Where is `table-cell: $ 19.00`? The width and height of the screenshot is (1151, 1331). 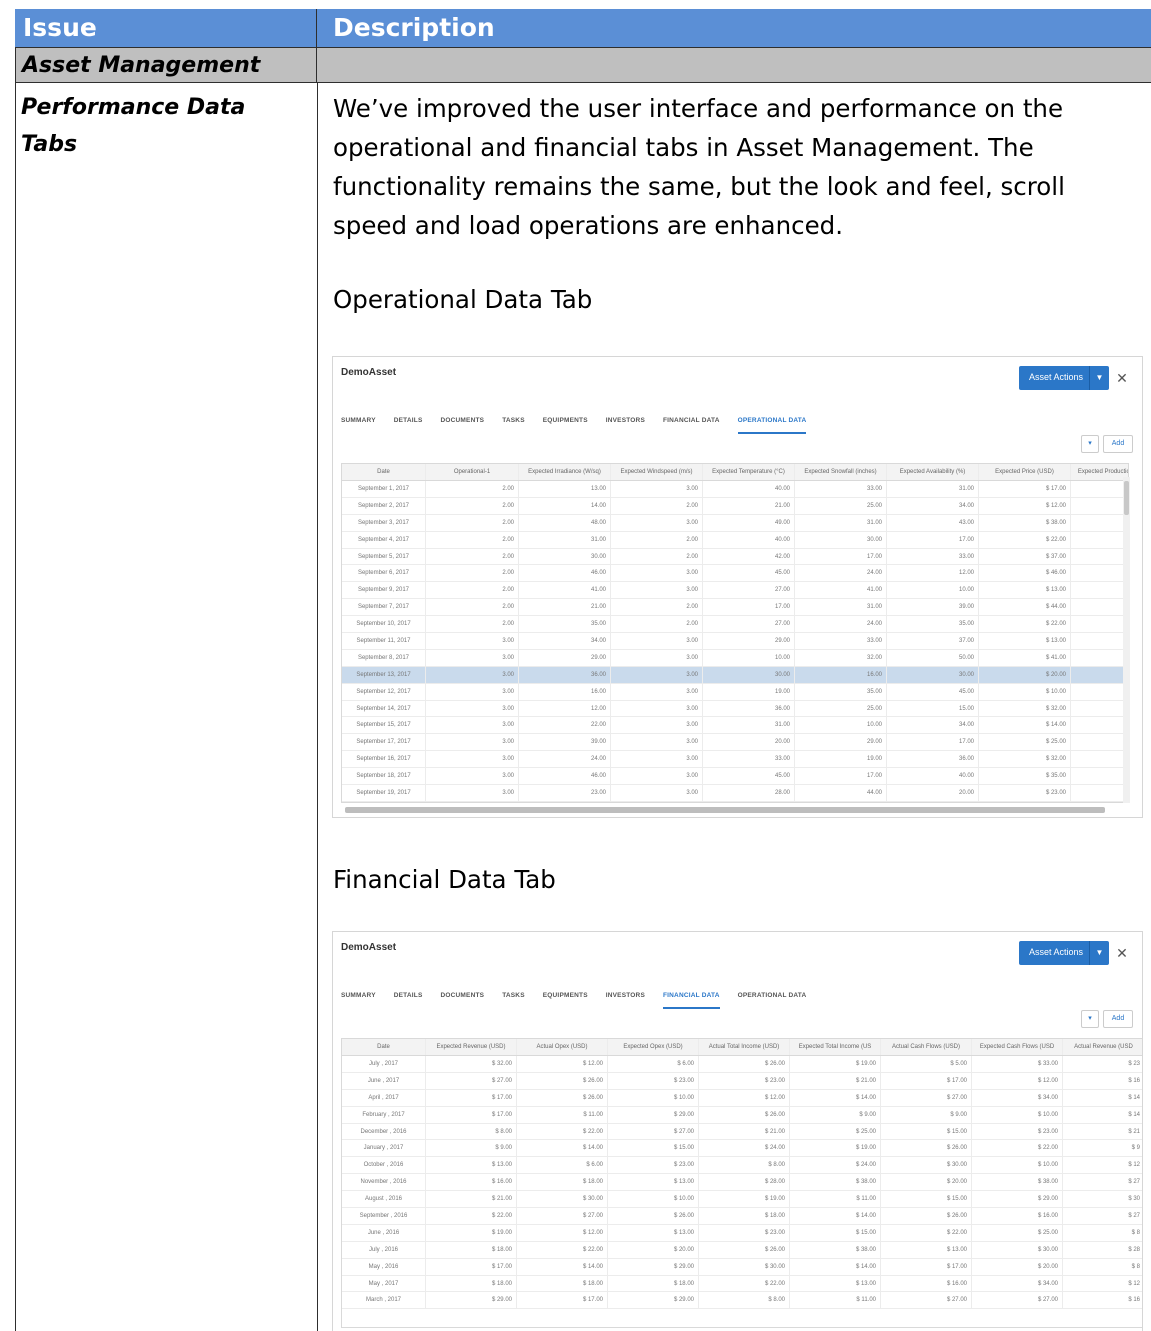 table-cell: $ 19.00 is located at coordinates (835, 1148).